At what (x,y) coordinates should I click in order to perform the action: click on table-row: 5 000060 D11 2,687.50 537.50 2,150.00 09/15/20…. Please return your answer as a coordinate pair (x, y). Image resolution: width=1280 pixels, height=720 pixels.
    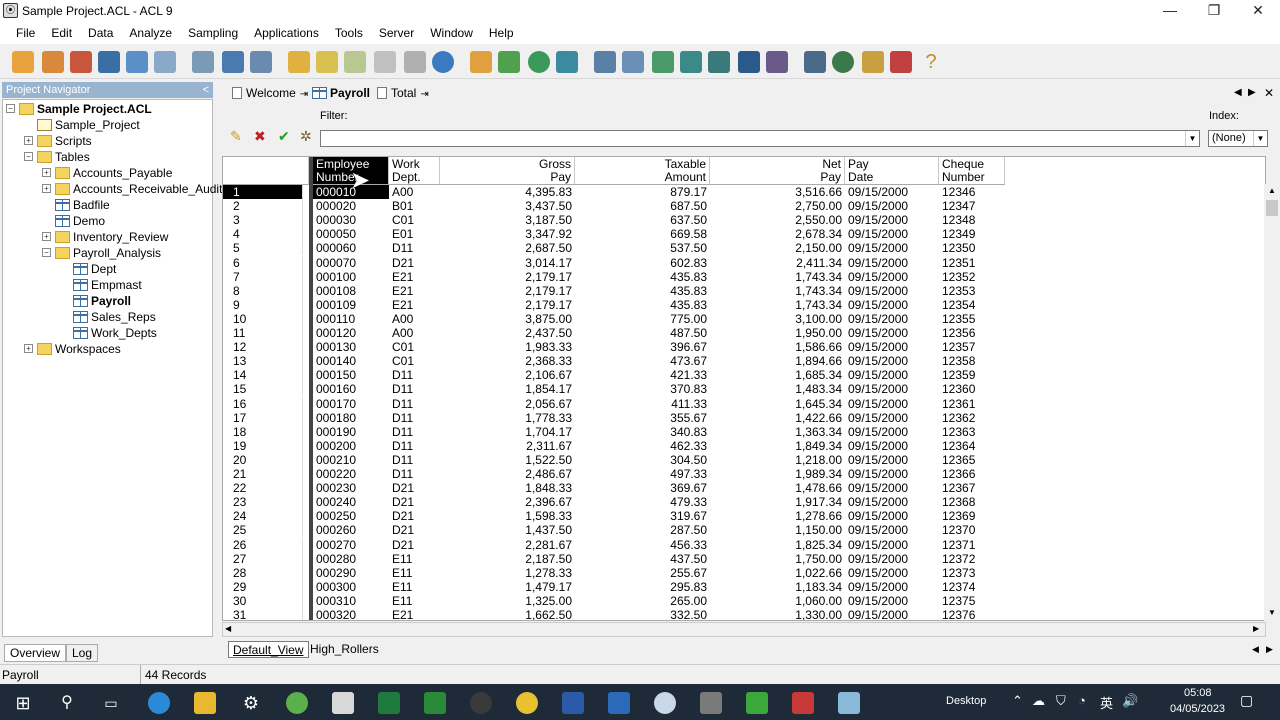
    Looking at the image, I should click on (744, 248).